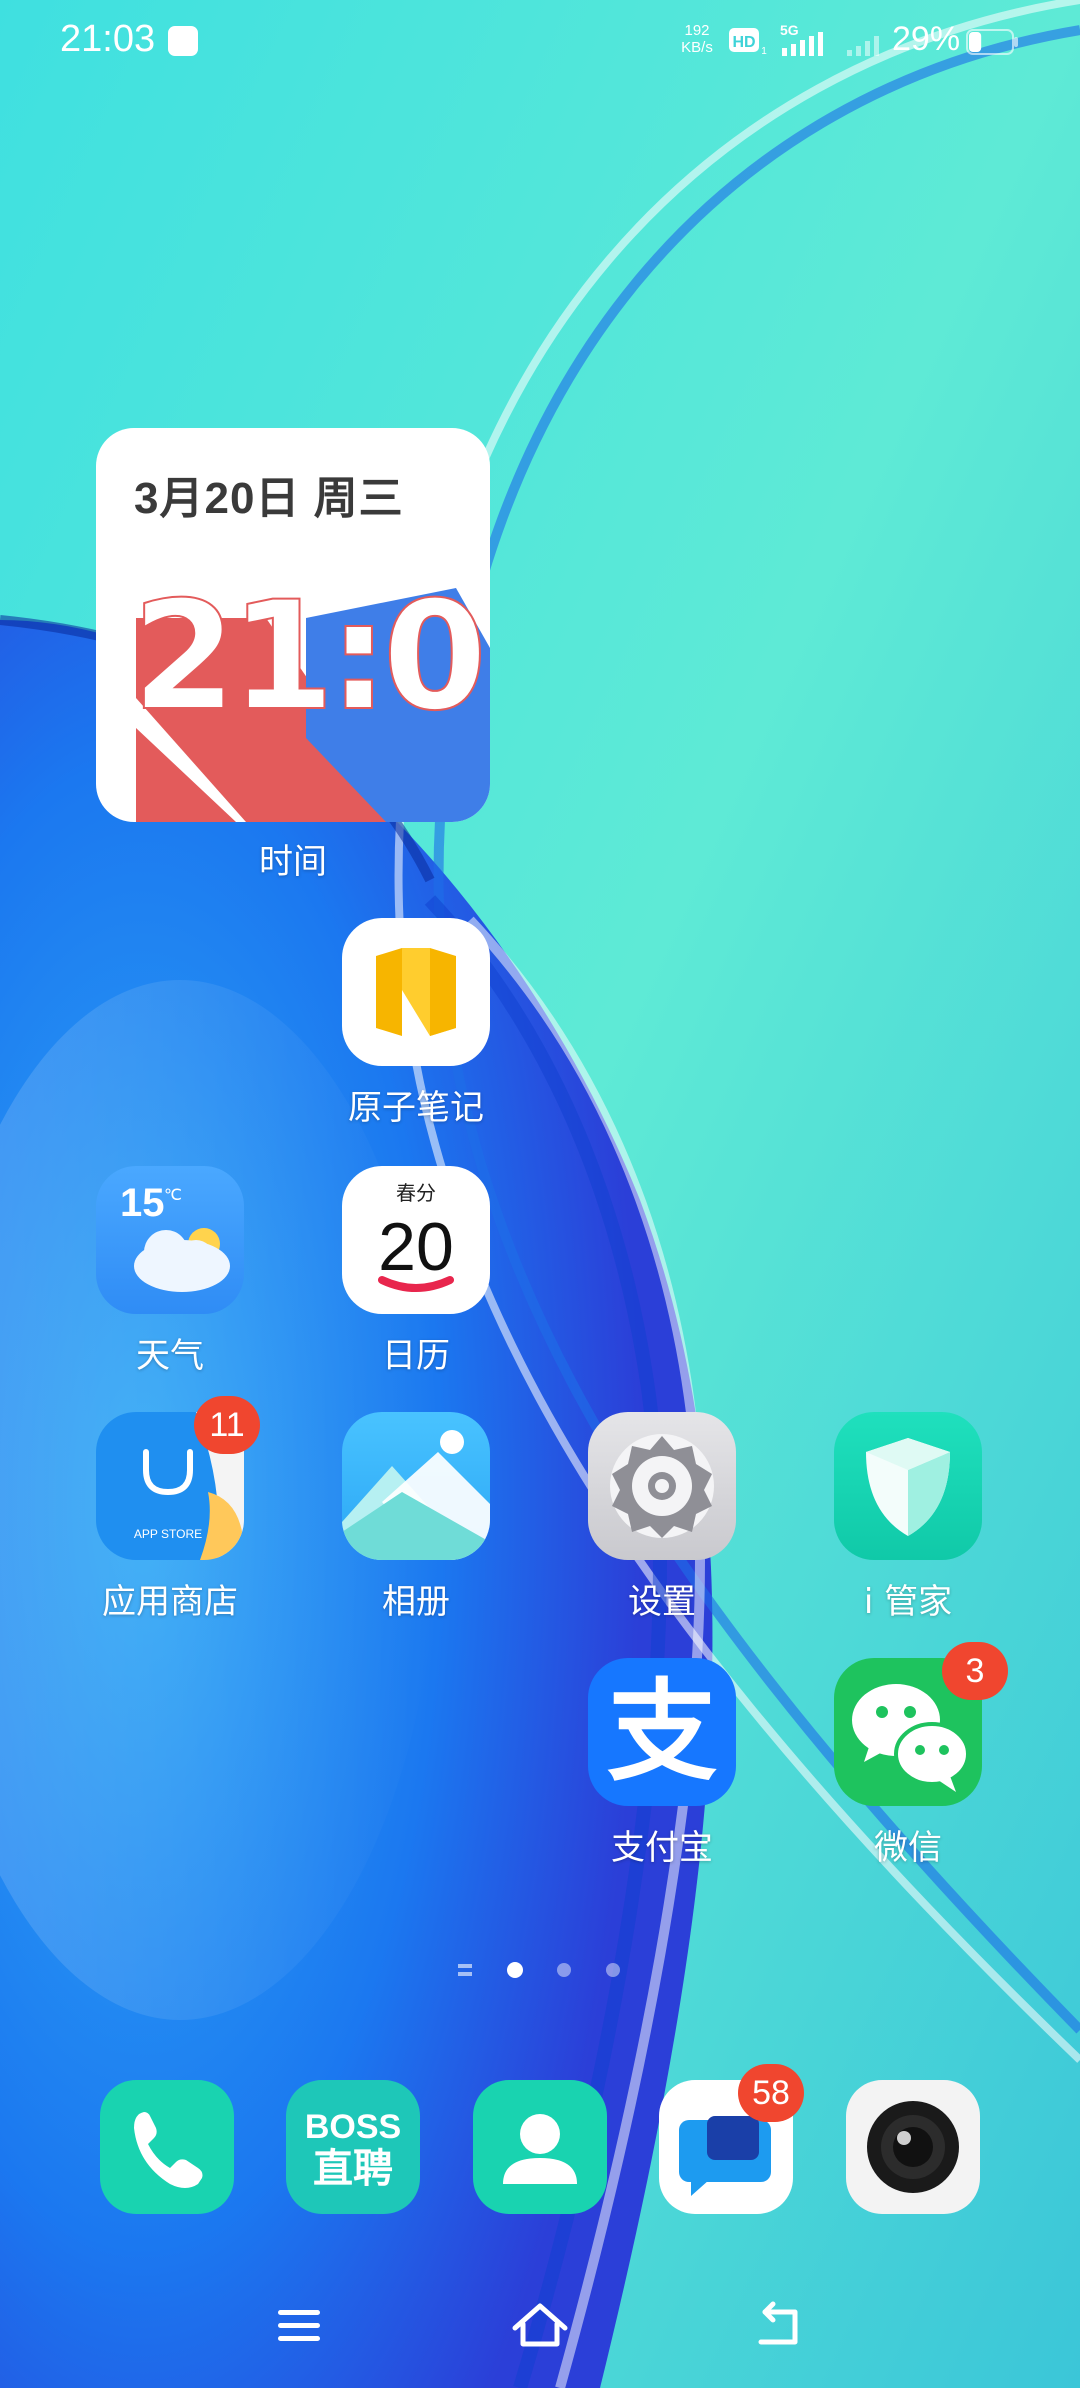 The height and width of the screenshot is (2388, 1080). I want to click on app-label: 应用商店, so click(170, 1602).